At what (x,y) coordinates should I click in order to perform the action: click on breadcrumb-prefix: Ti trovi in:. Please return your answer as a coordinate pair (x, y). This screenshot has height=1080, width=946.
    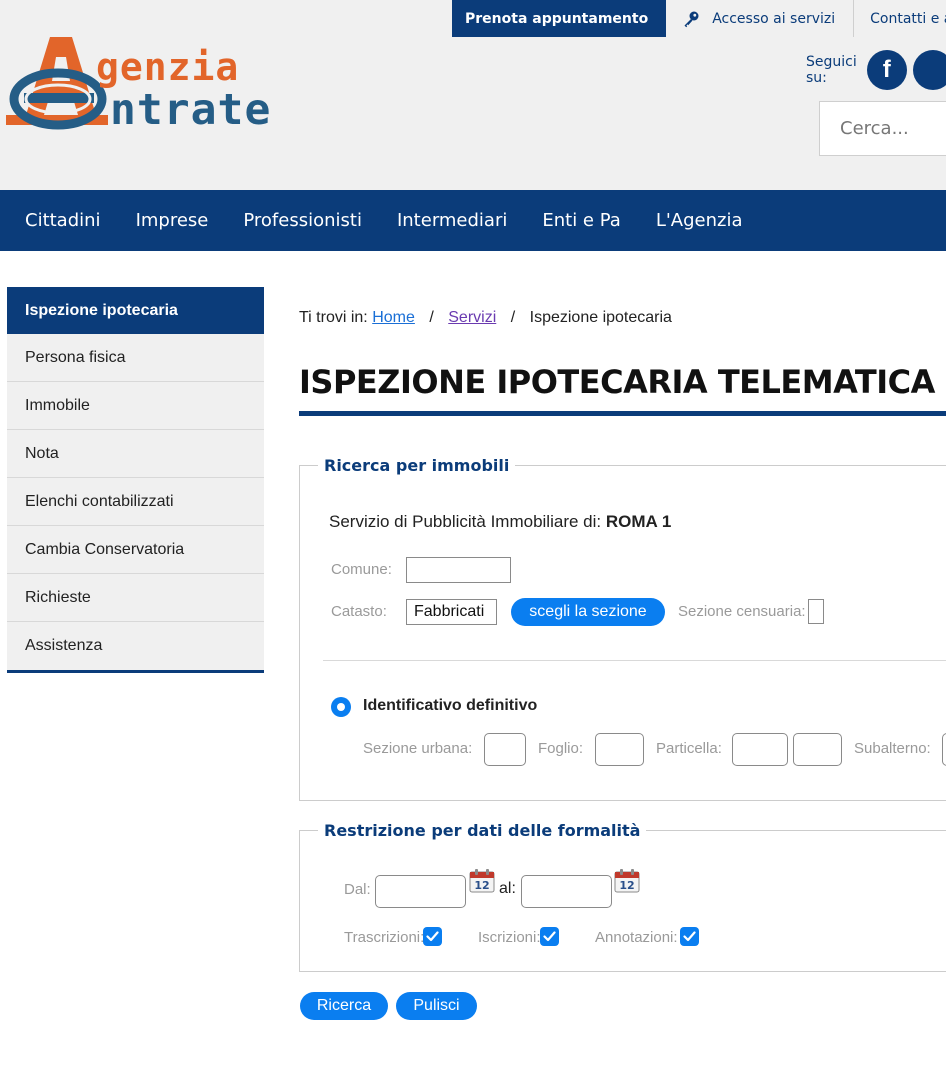
    Looking at the image, I should click on (333, 317).